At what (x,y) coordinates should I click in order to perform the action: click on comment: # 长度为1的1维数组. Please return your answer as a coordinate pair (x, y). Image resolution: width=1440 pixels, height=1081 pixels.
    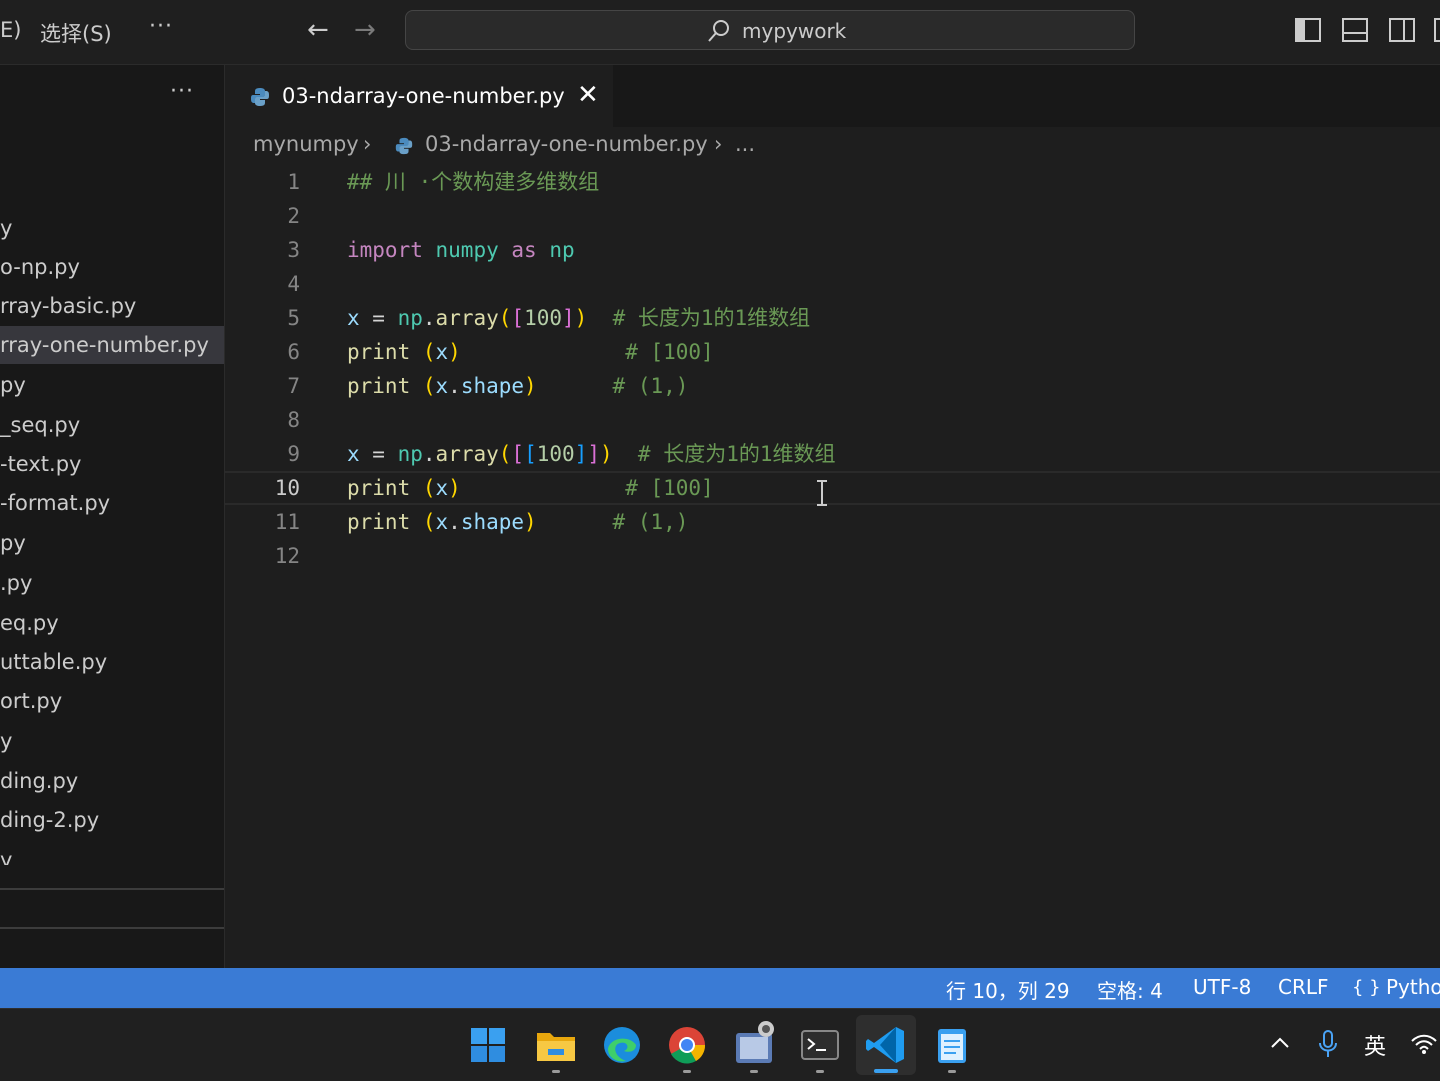
    Looking at the image, I should click on (724, 454).